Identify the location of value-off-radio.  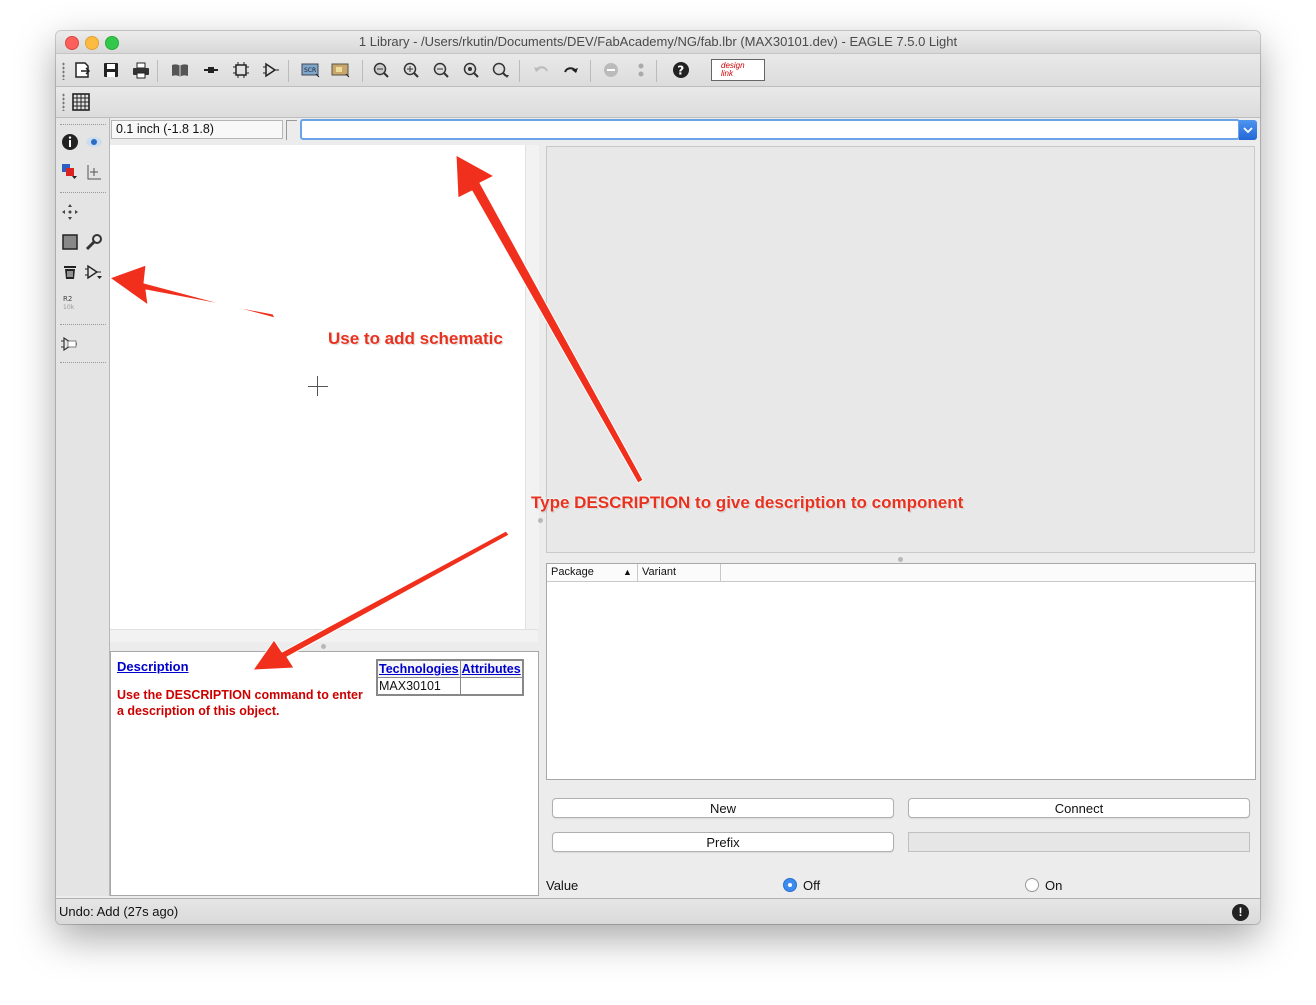
(790, 885).